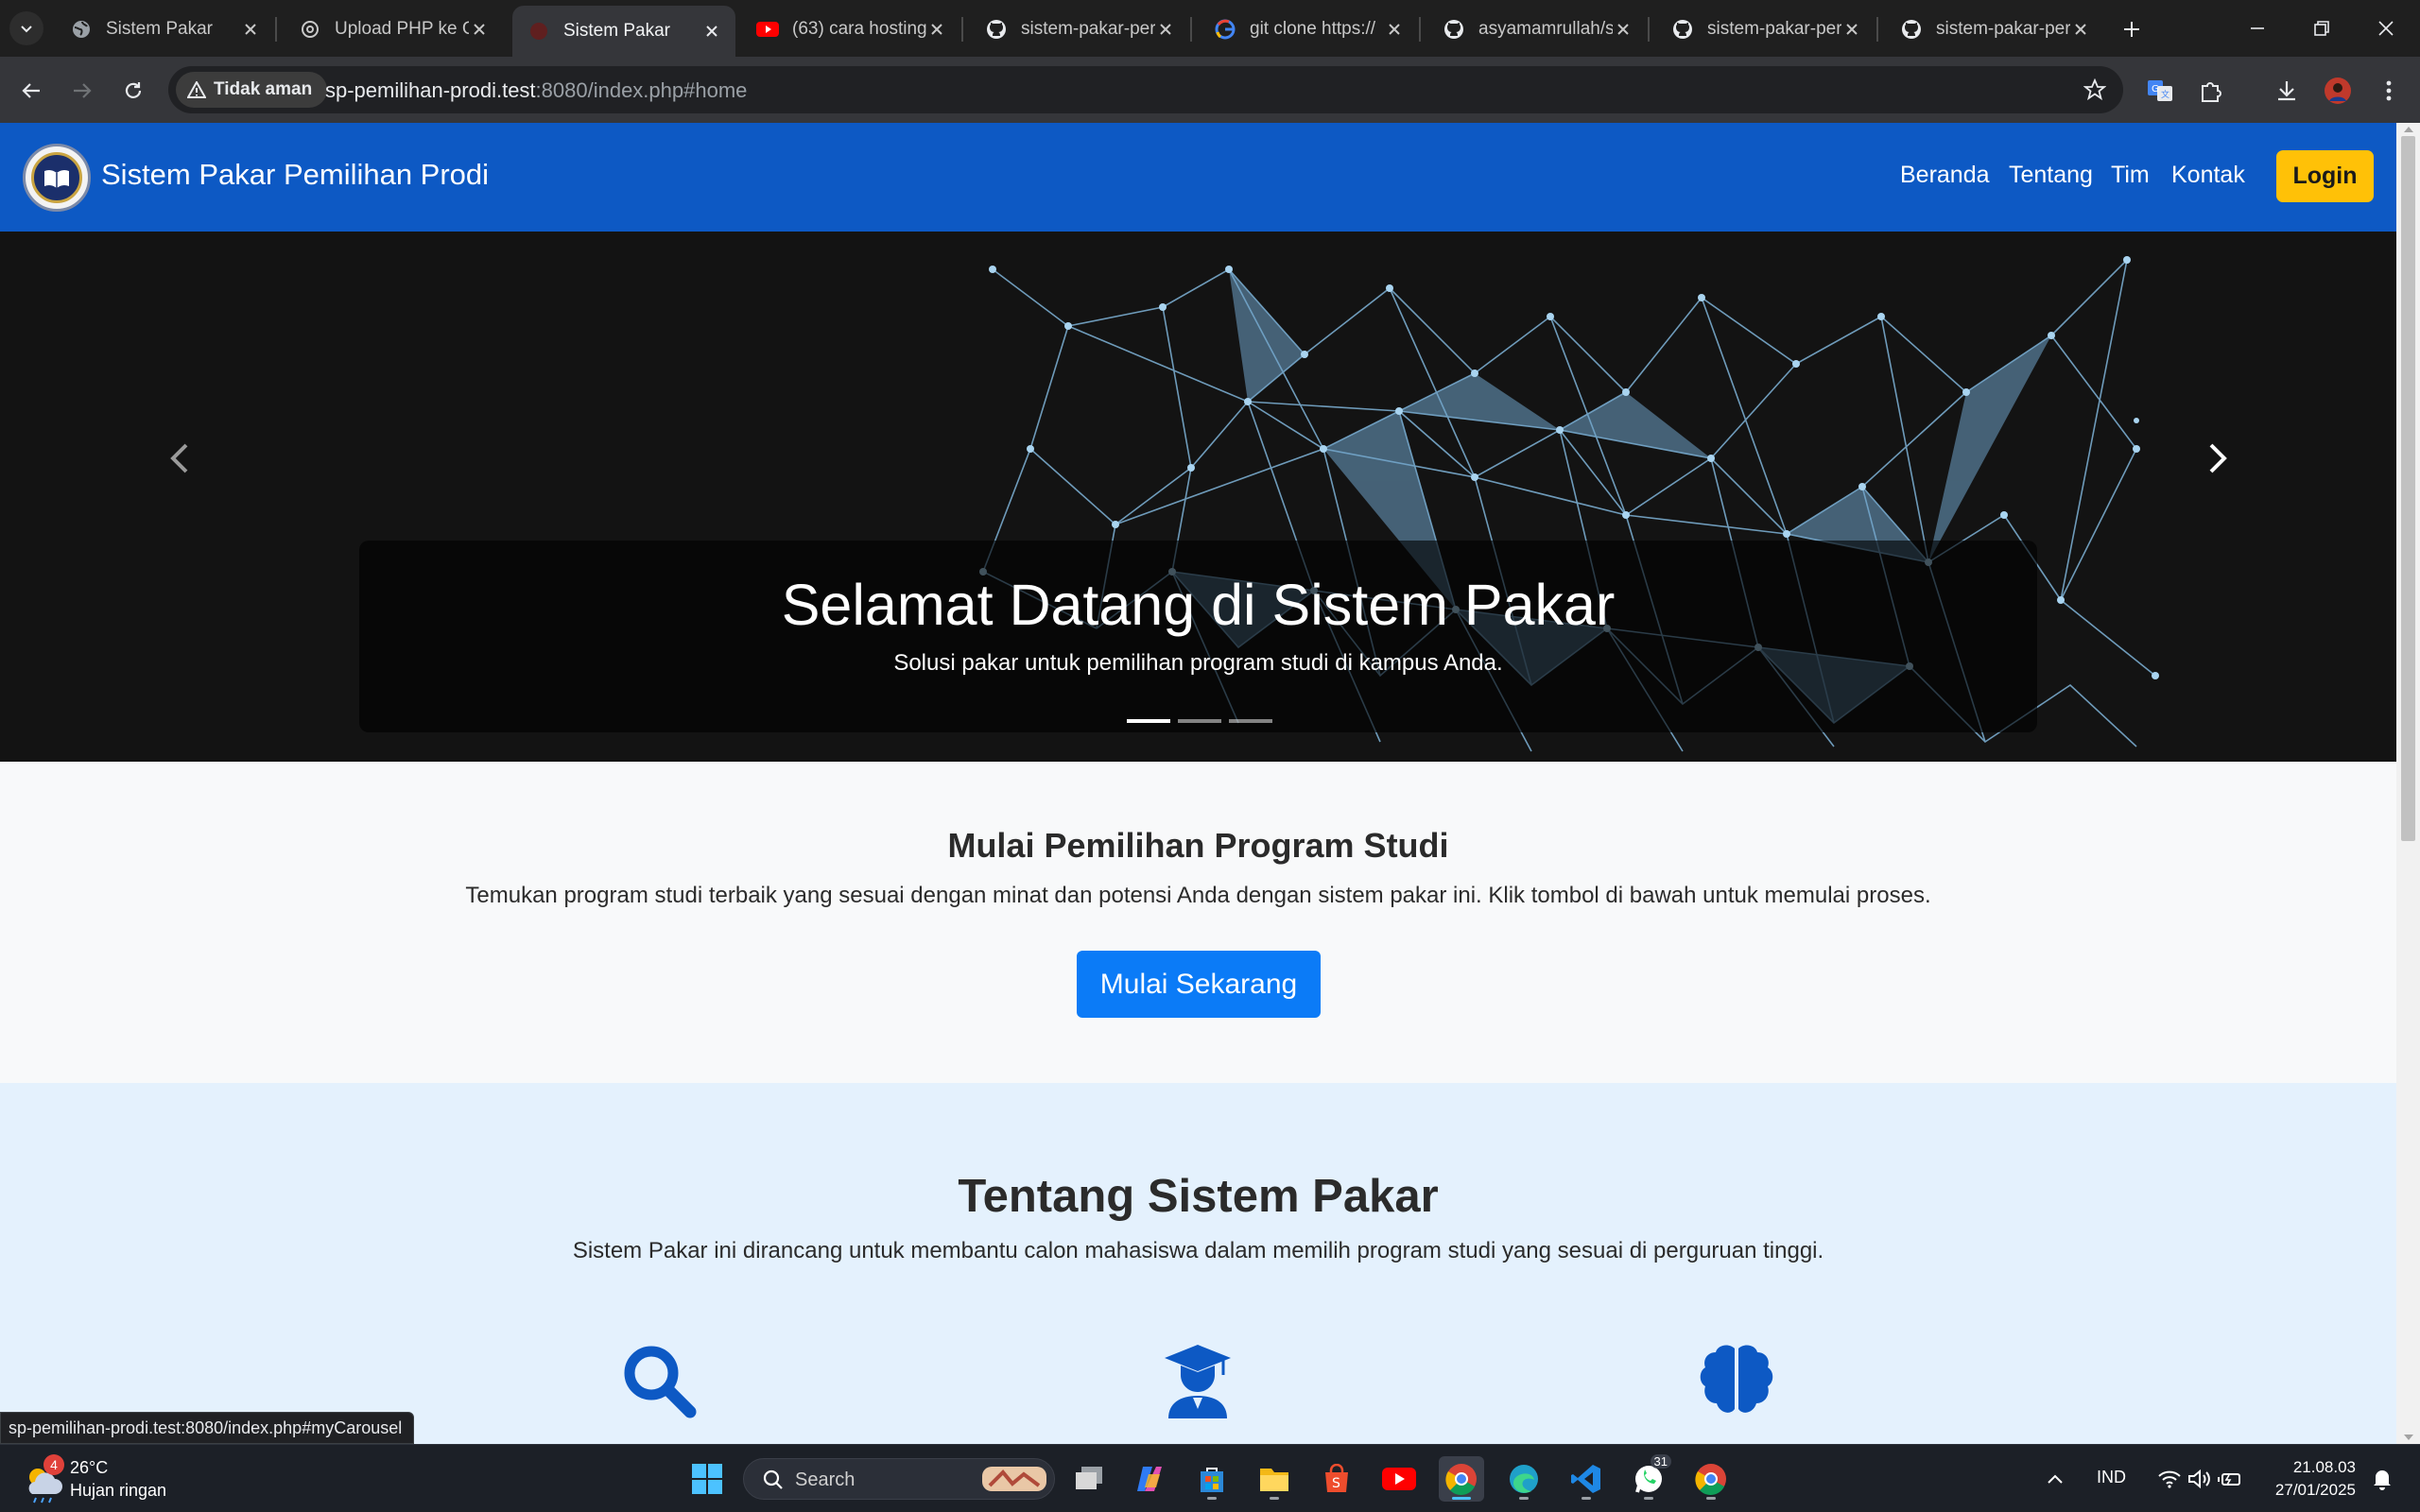  I want to click on site-brand: Sistem Pakar Pemilihan Prodi, so click(295, 175).